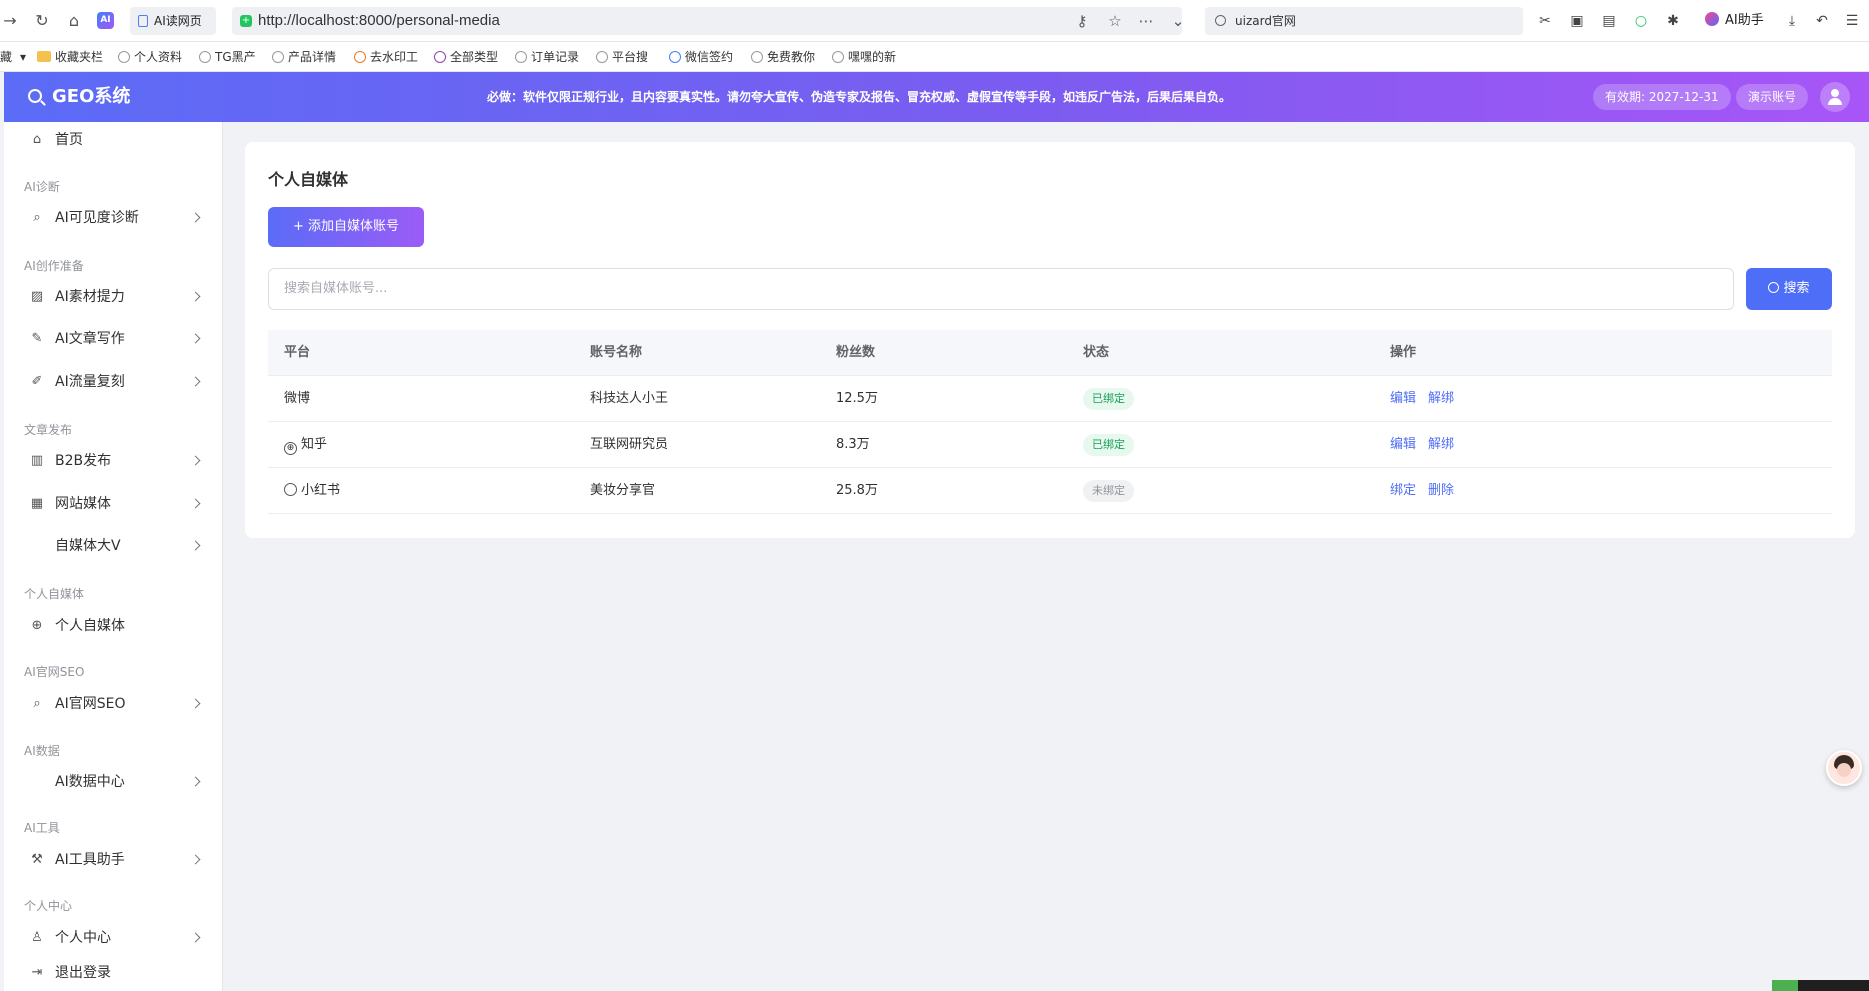  I want to click on search-button-label: 搜索, so click(1796, 288).